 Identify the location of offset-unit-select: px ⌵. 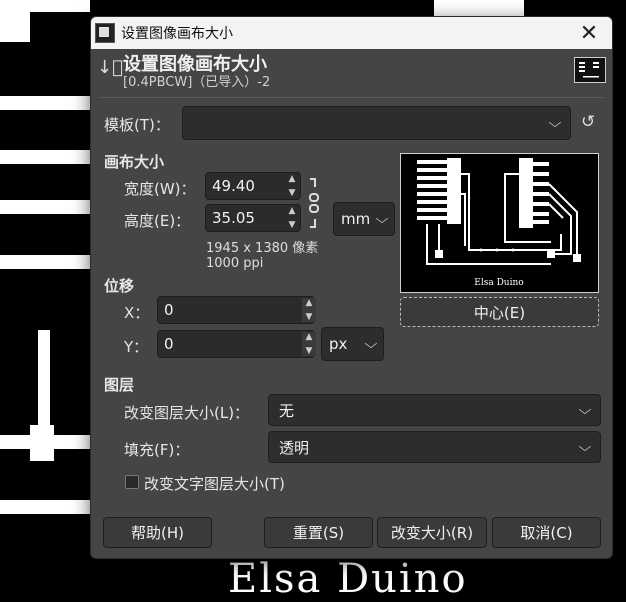
(352, 344).